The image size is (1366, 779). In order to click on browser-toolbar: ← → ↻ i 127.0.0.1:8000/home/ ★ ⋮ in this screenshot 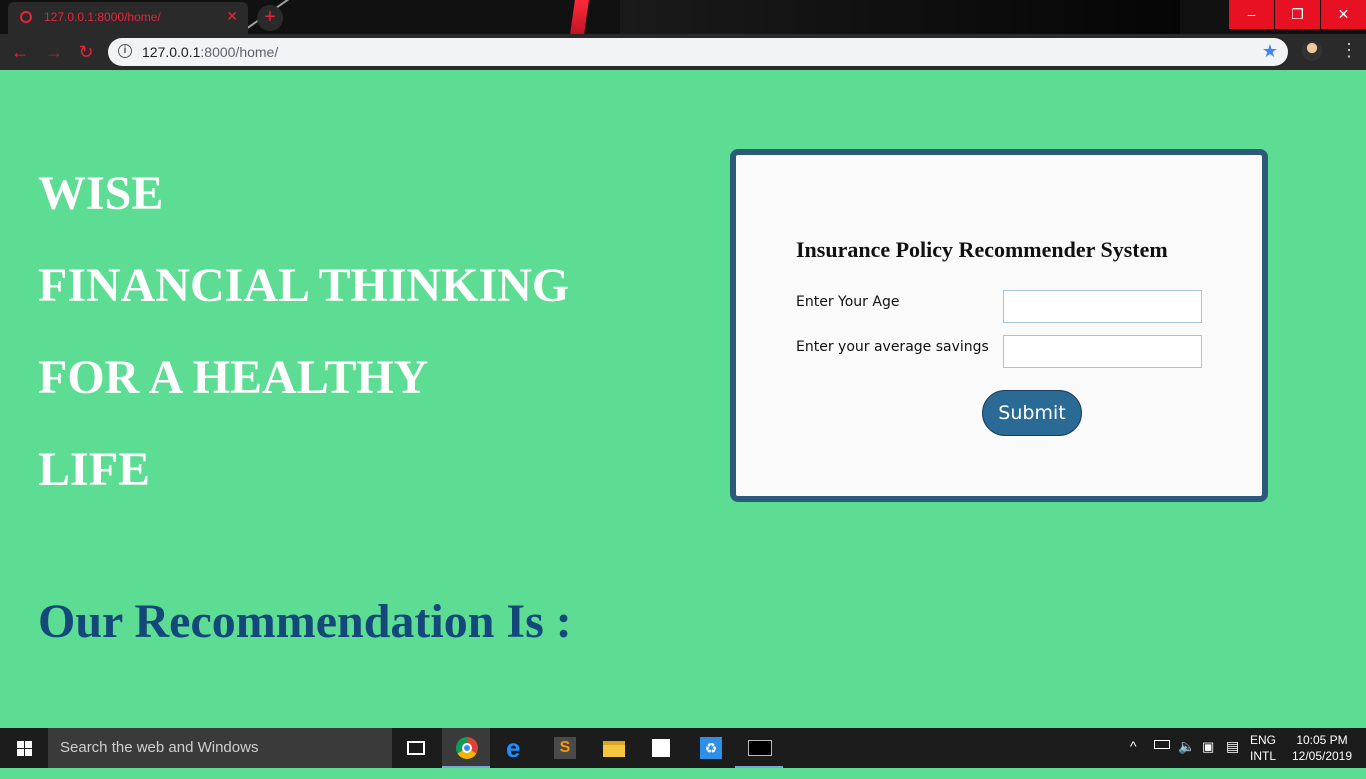, I will do `click(683, 52)`.